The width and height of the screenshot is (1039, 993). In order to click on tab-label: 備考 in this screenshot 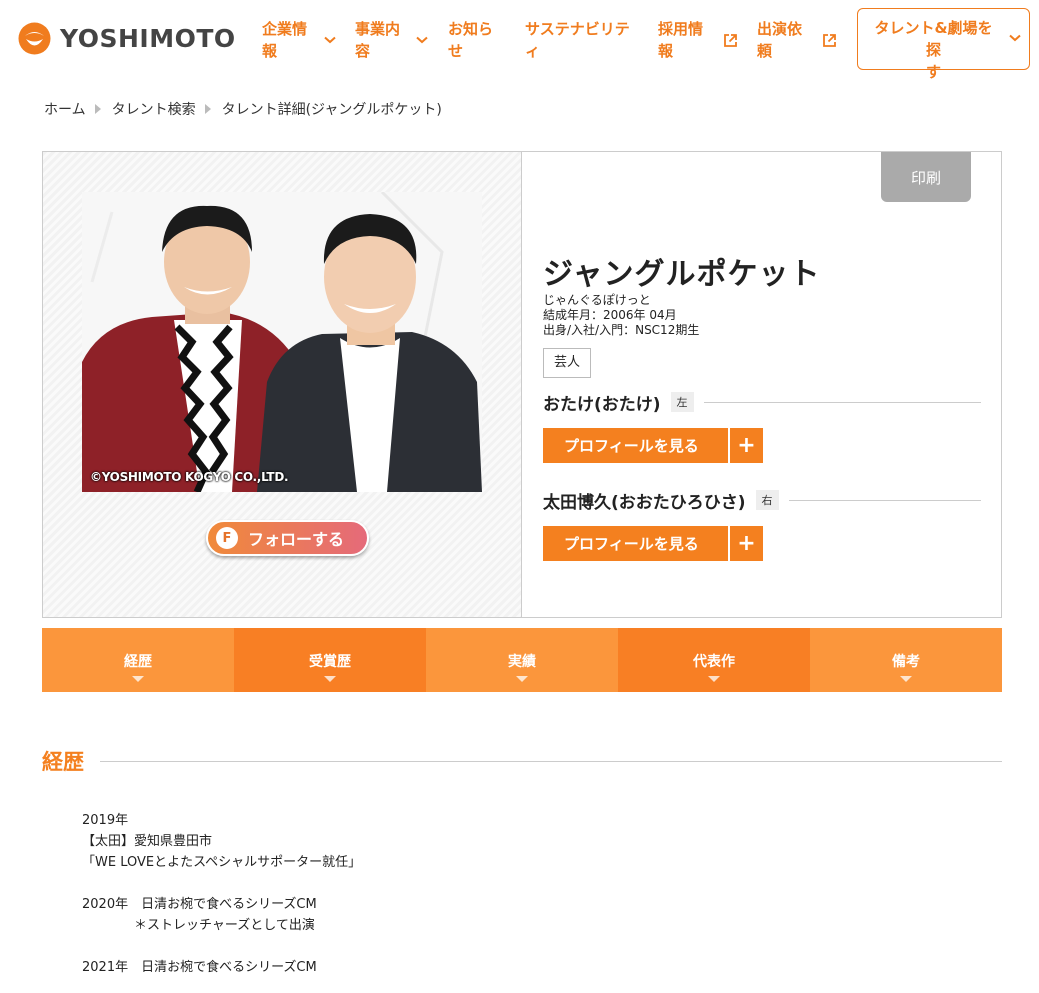, I will do `click(906, 662)`.